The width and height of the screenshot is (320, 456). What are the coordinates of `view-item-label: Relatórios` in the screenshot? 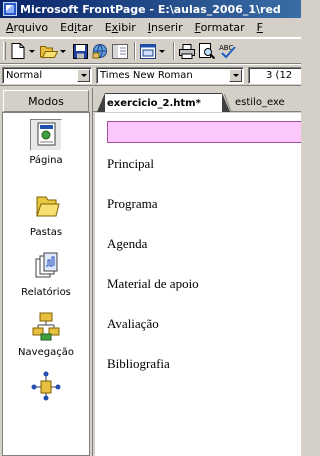 It's located at (46, 292).